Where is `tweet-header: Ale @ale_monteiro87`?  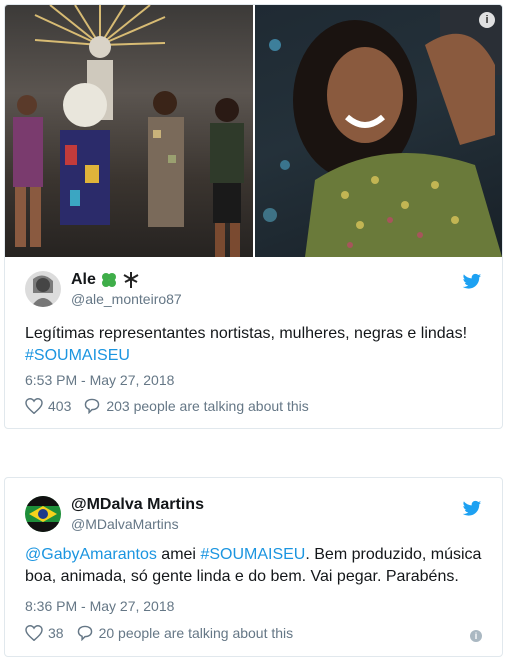 tweet-header: Ale @ale_monteiro87 is located at coordinates (103, 289).